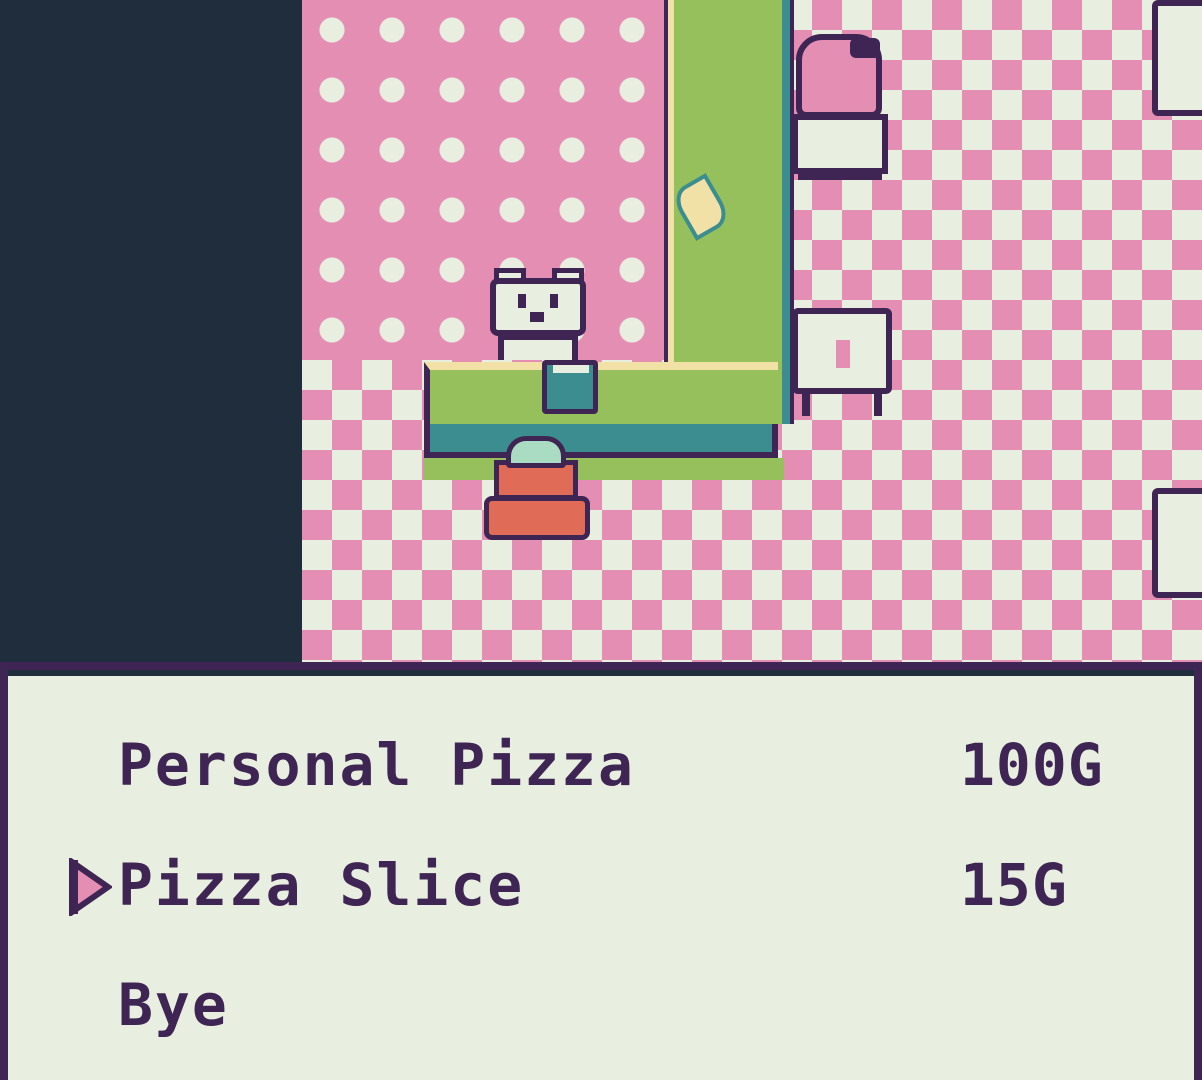 This screenshot has height=1080, width=1202. What do you see at coordinates (601, 441) in the screenshot?
I see `shop-counter-front` at bounding box center [601, 441].